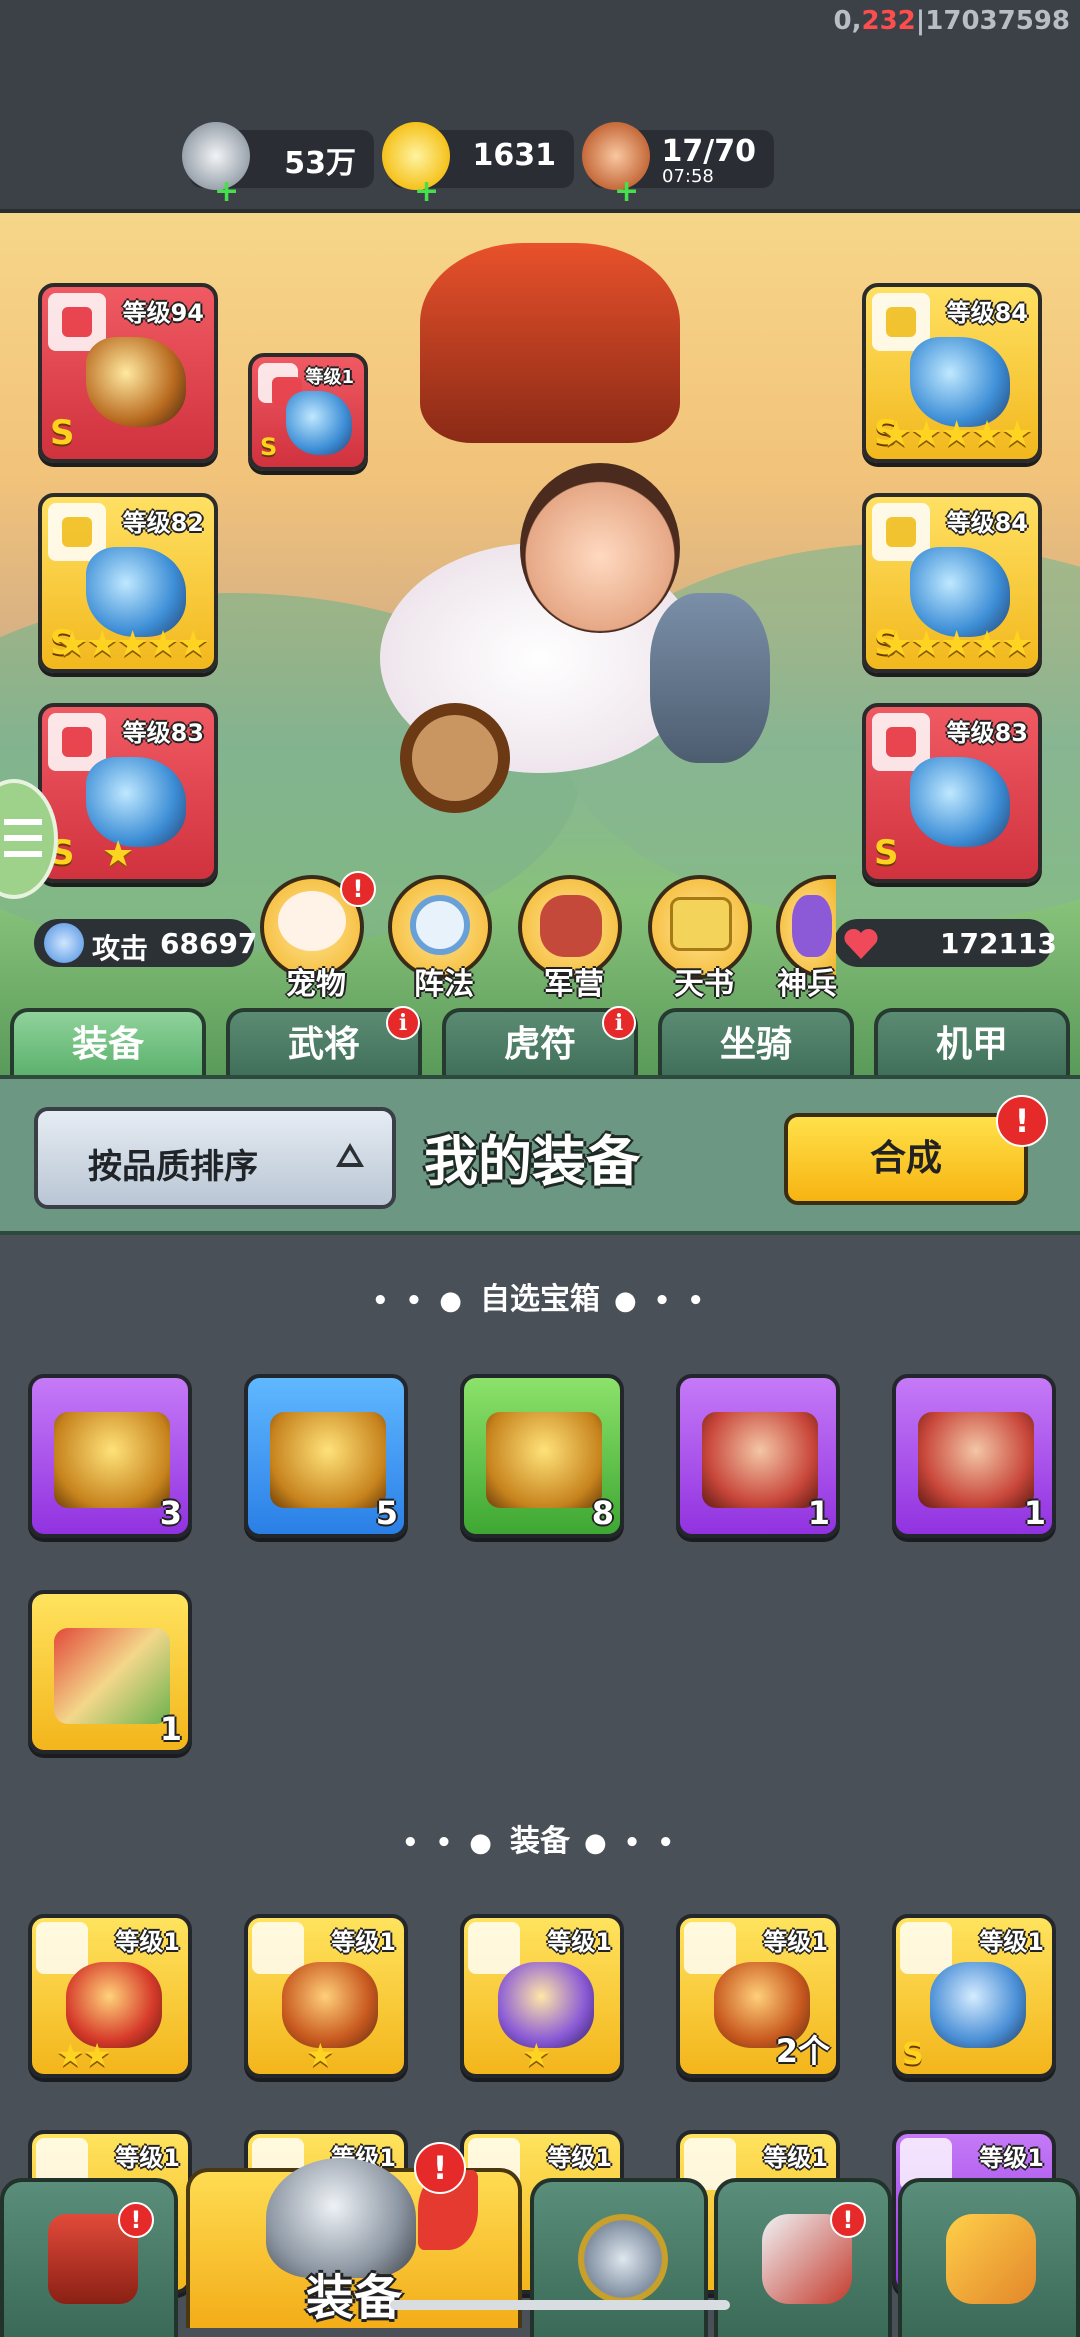 The image size is (1080, 2337). I want to click on page-title: 我的装备, so click(532, 1161).